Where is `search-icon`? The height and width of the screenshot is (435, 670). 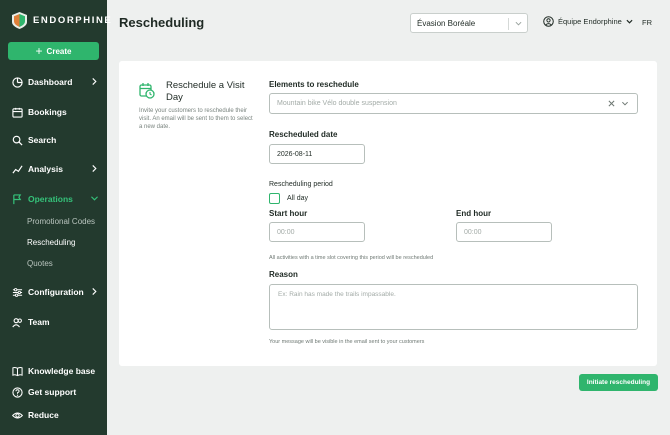
search-icon is located at coordinates (17, 140).